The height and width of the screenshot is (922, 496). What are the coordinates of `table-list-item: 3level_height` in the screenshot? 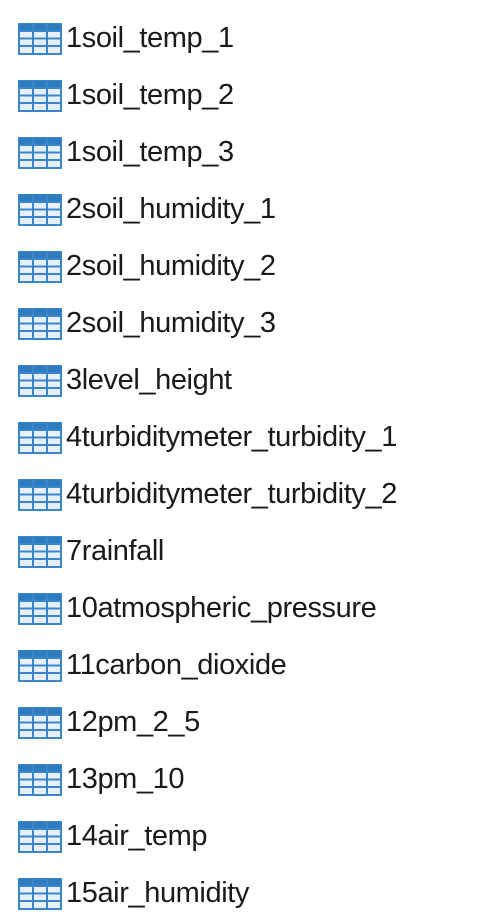 It's located at (248, 380).